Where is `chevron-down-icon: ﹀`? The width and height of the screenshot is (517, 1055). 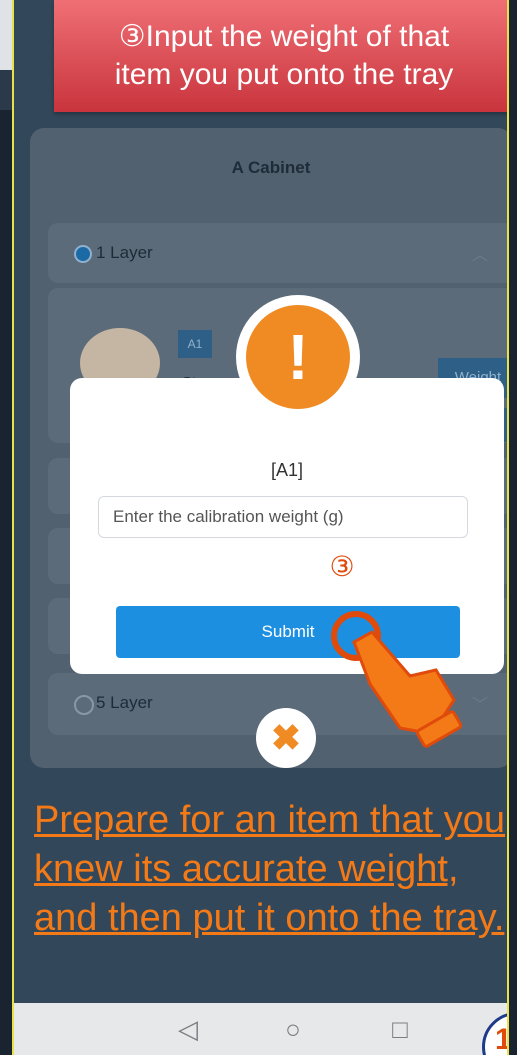 chevron-down-icon: ﹀ is located at coordinates (480, 703).